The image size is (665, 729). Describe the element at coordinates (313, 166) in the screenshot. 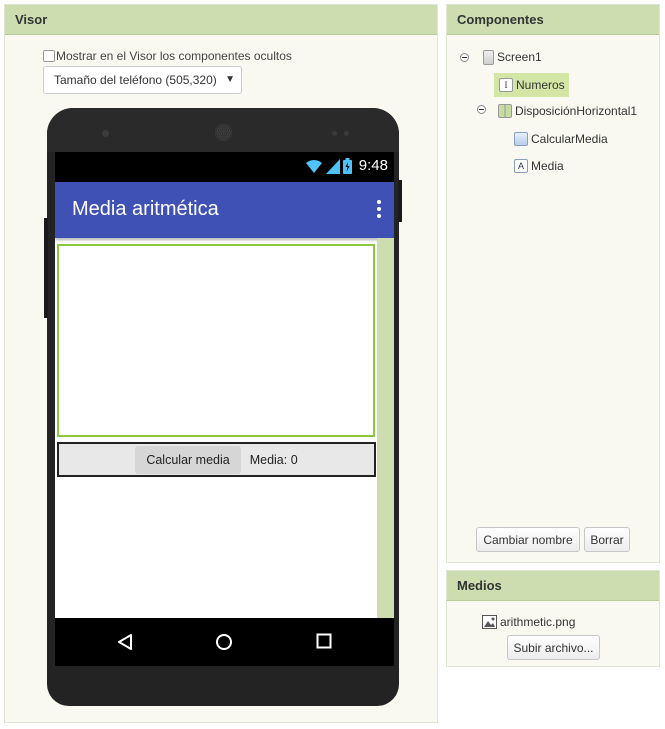

I see `wifi-icon` at that location.